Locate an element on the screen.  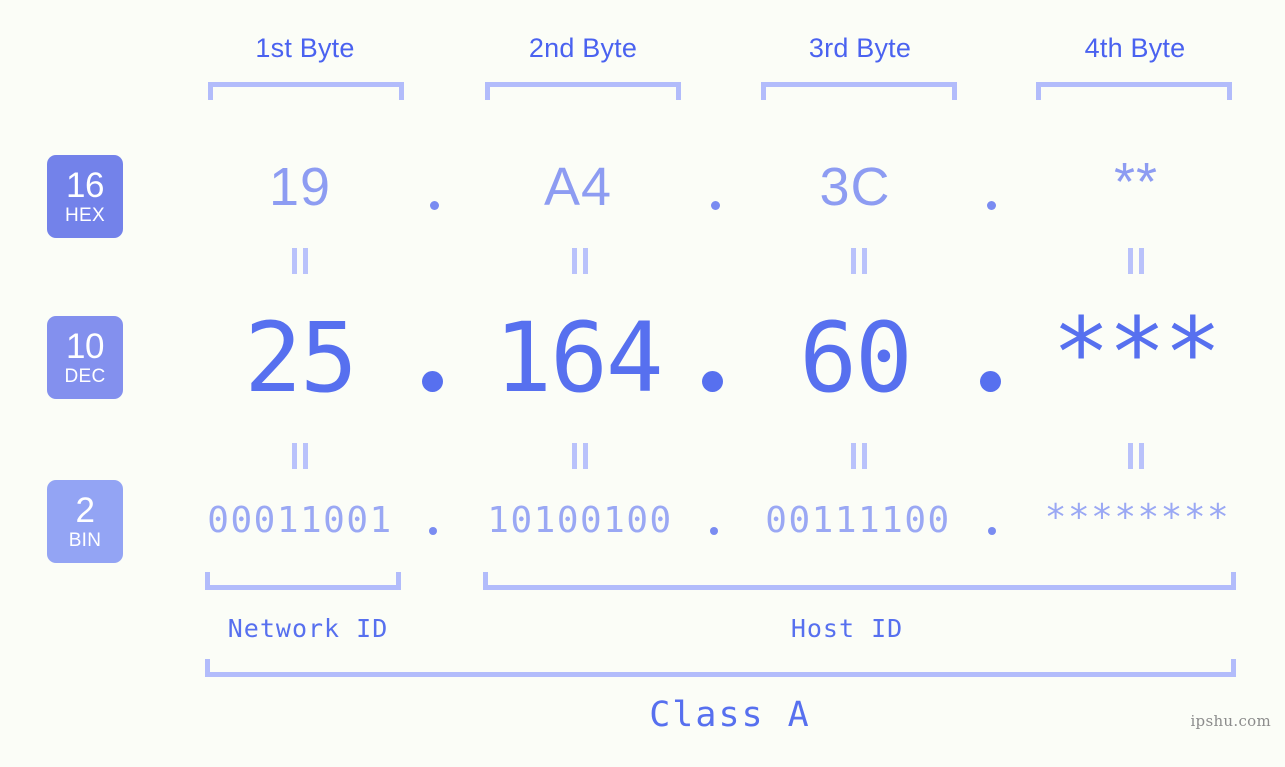
network-id-label: Network ID is located at coordinates (308, 628).